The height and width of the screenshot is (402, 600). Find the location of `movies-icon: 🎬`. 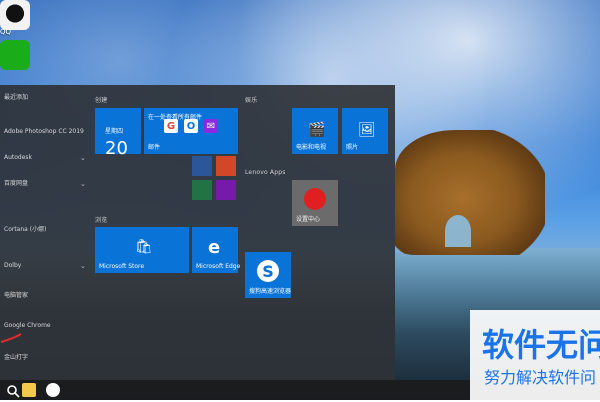

movies-icon: 🎬 is located at coordinates (317, 130).